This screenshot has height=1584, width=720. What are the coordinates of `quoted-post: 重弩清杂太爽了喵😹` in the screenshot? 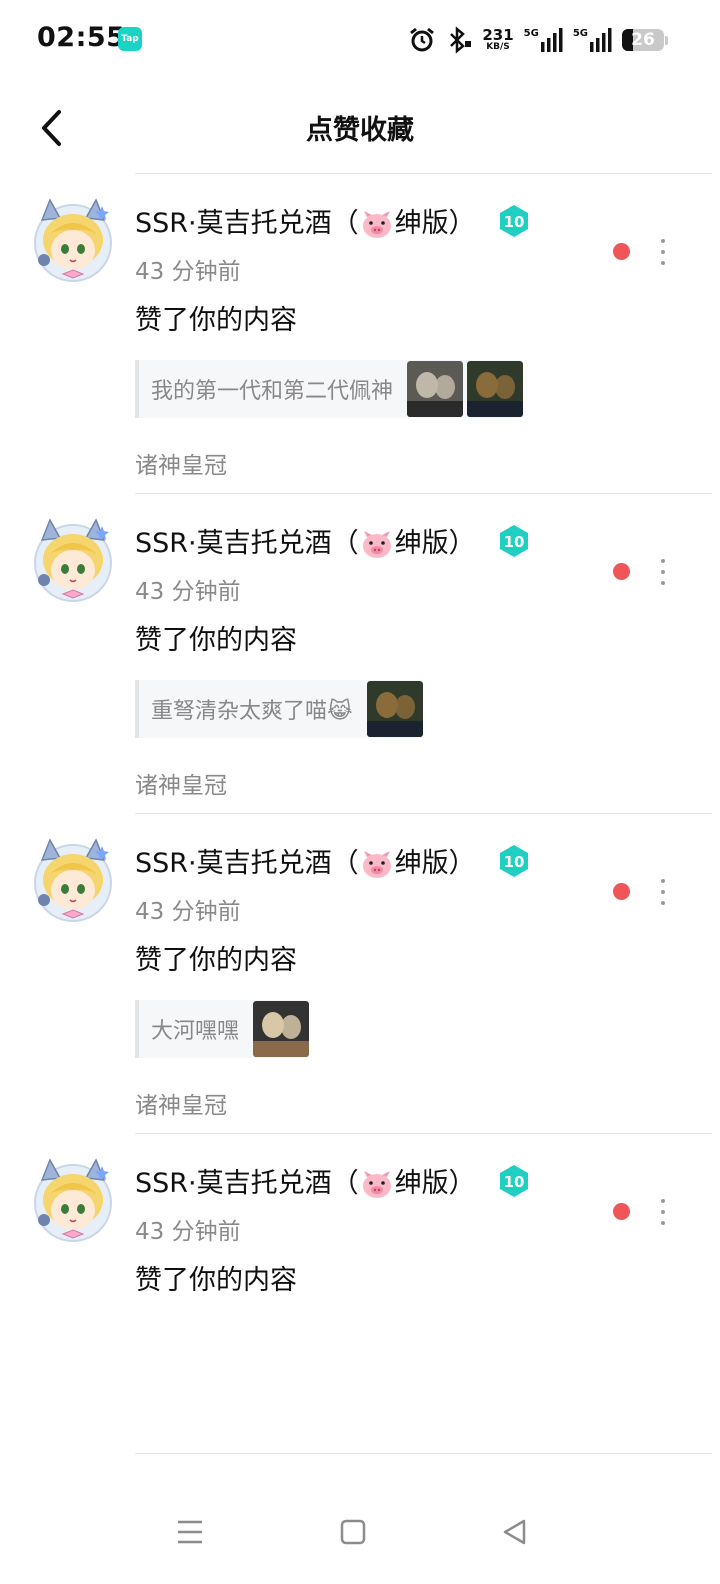 It's located at (279, 709).